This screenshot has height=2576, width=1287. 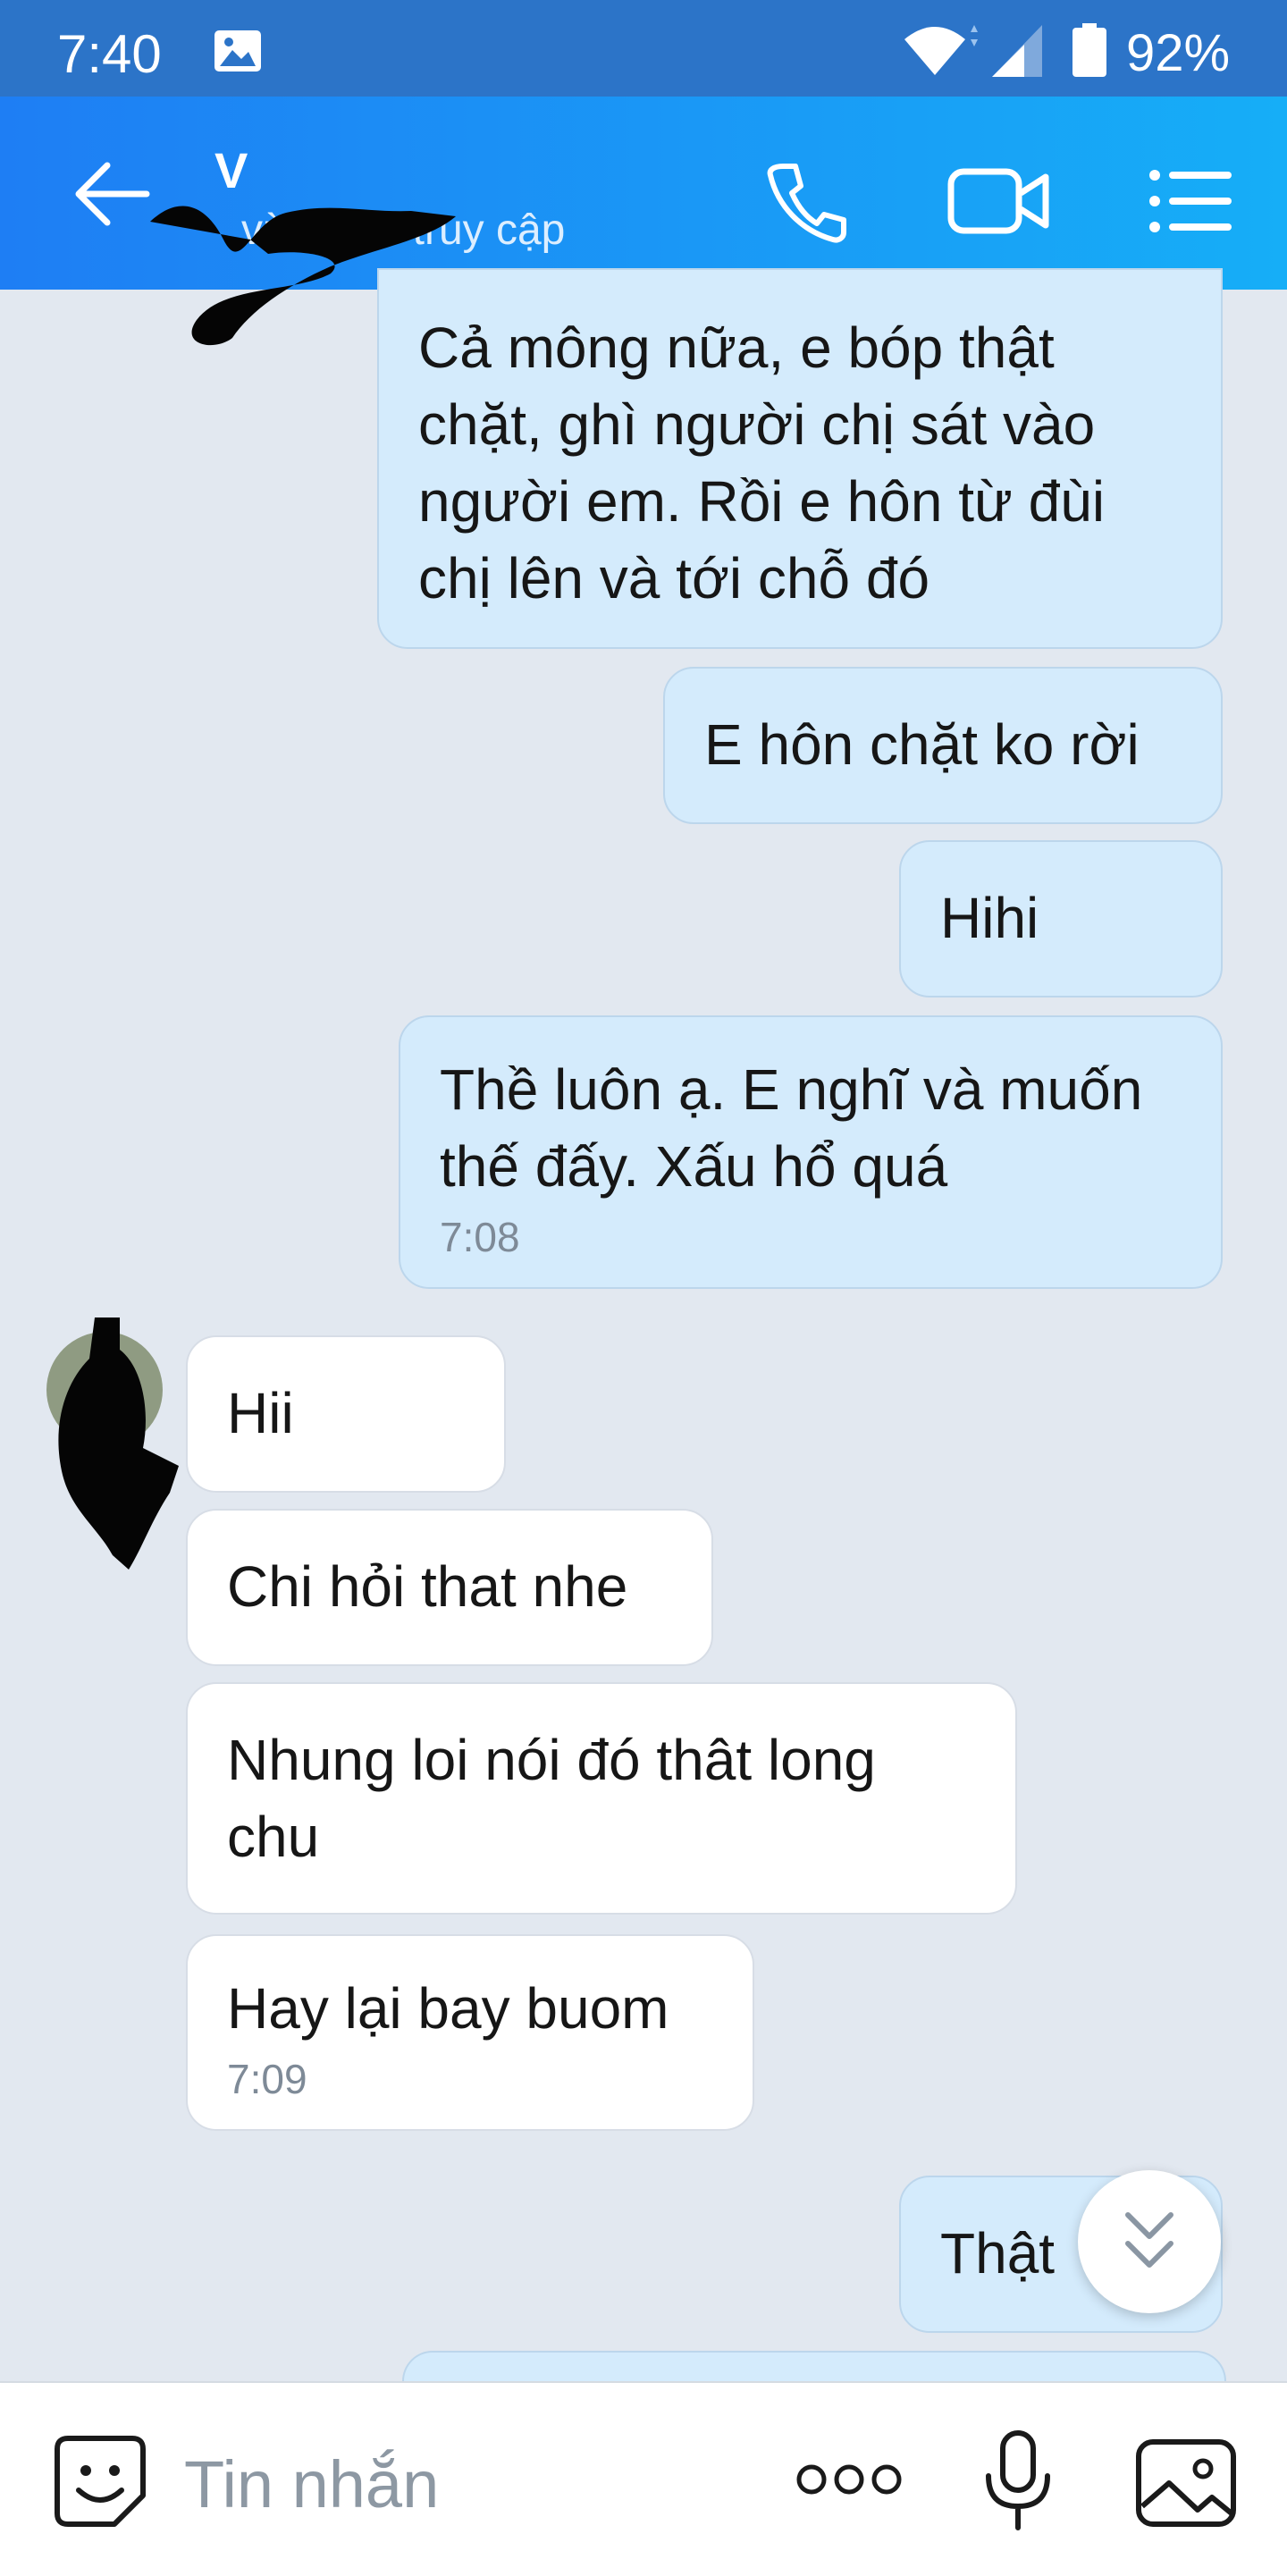 What do you see at coordinates (452, 2484) in the screenshot?
I see `message-input` at bounding box center [452, 2484].